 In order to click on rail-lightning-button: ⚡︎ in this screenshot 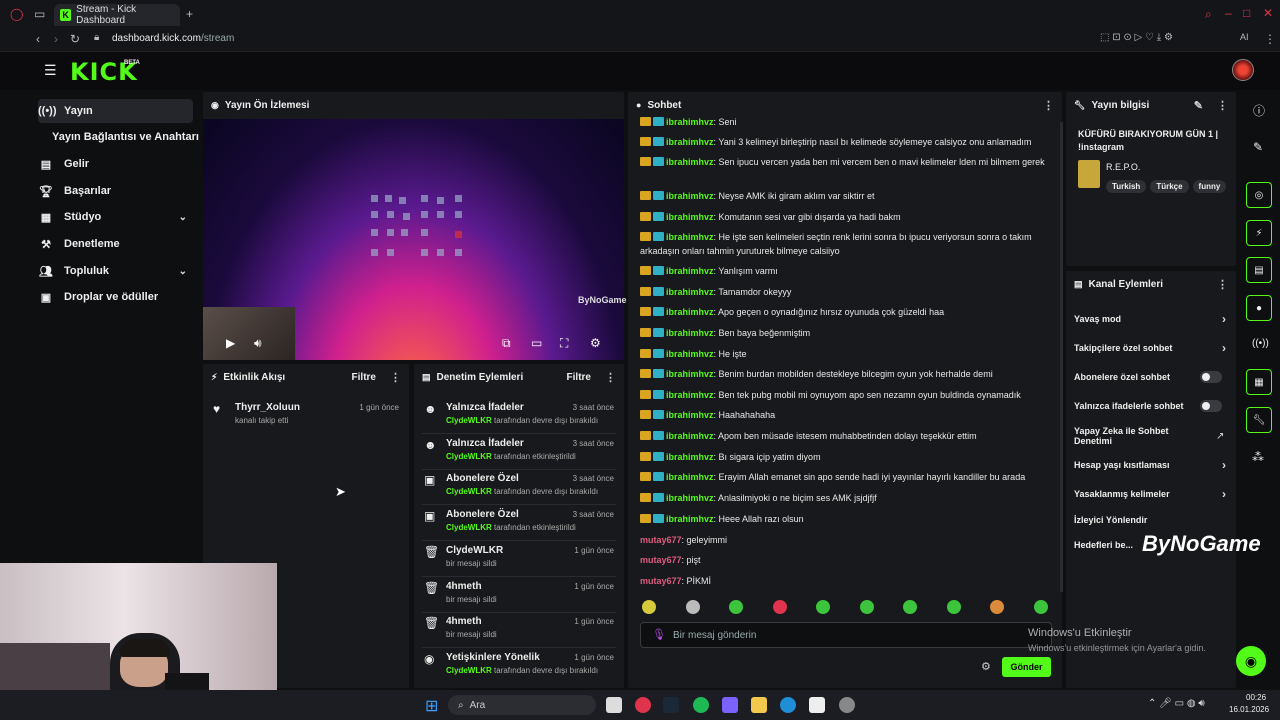, I will do `click(1259, 233)`.